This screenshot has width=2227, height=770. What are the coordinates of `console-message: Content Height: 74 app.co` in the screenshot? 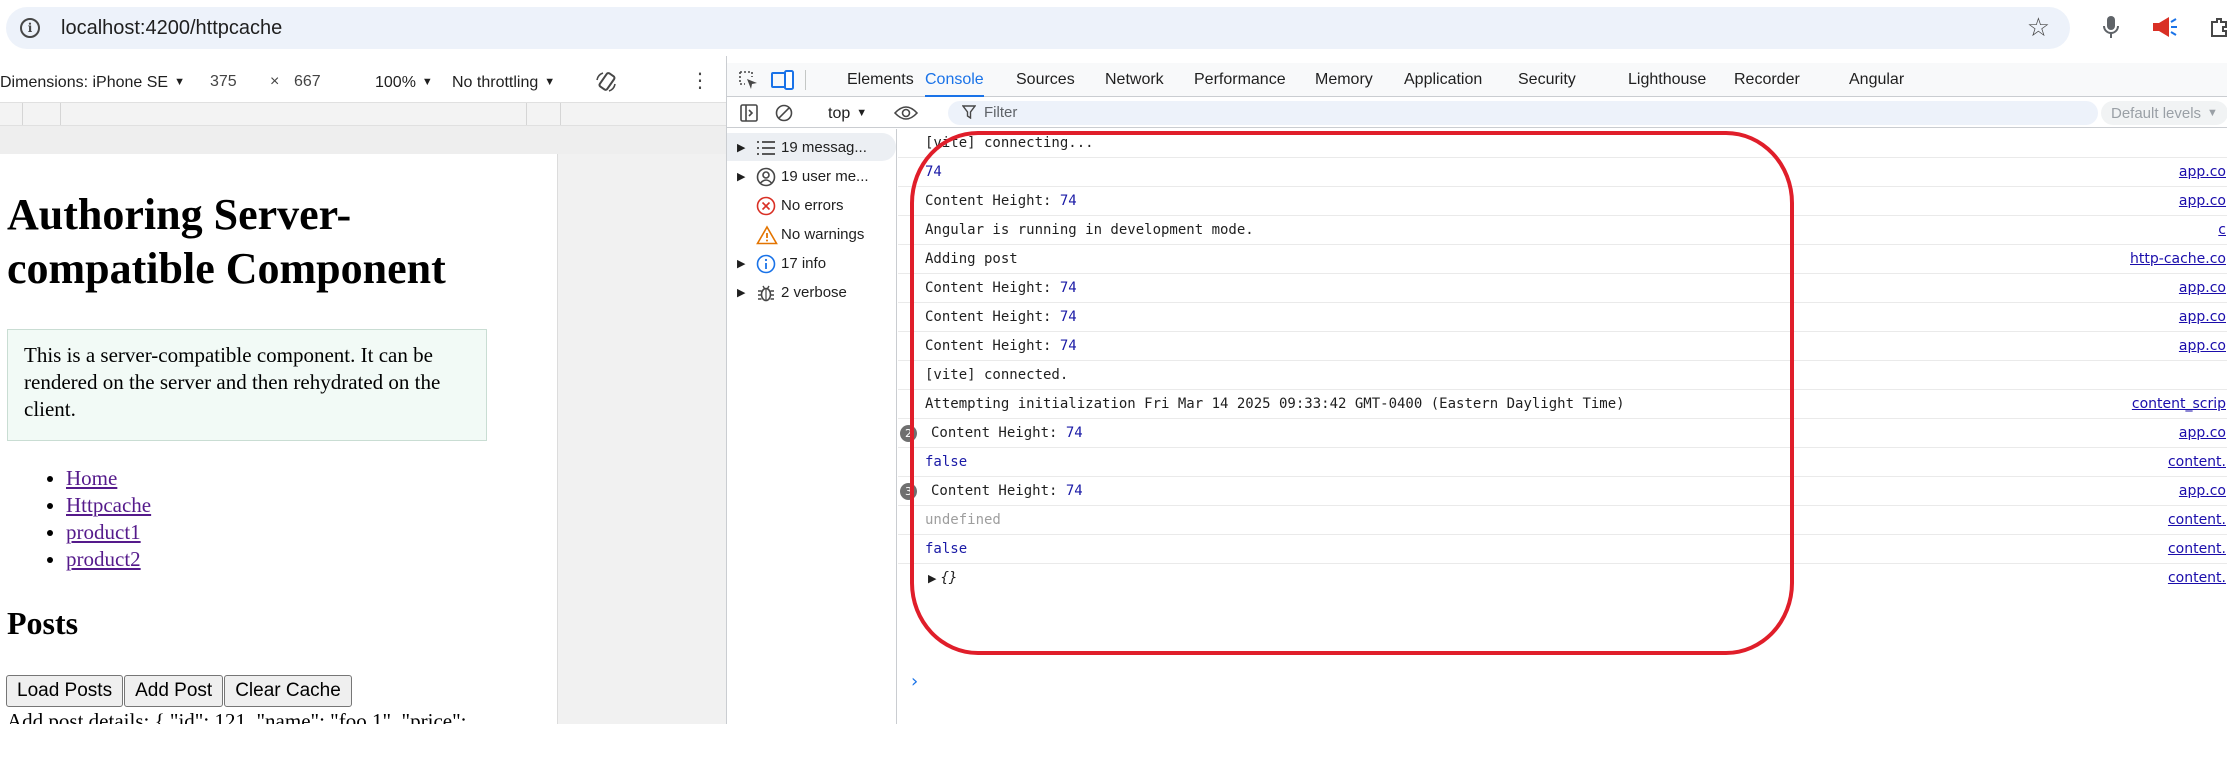 It's located at (1562, 201).